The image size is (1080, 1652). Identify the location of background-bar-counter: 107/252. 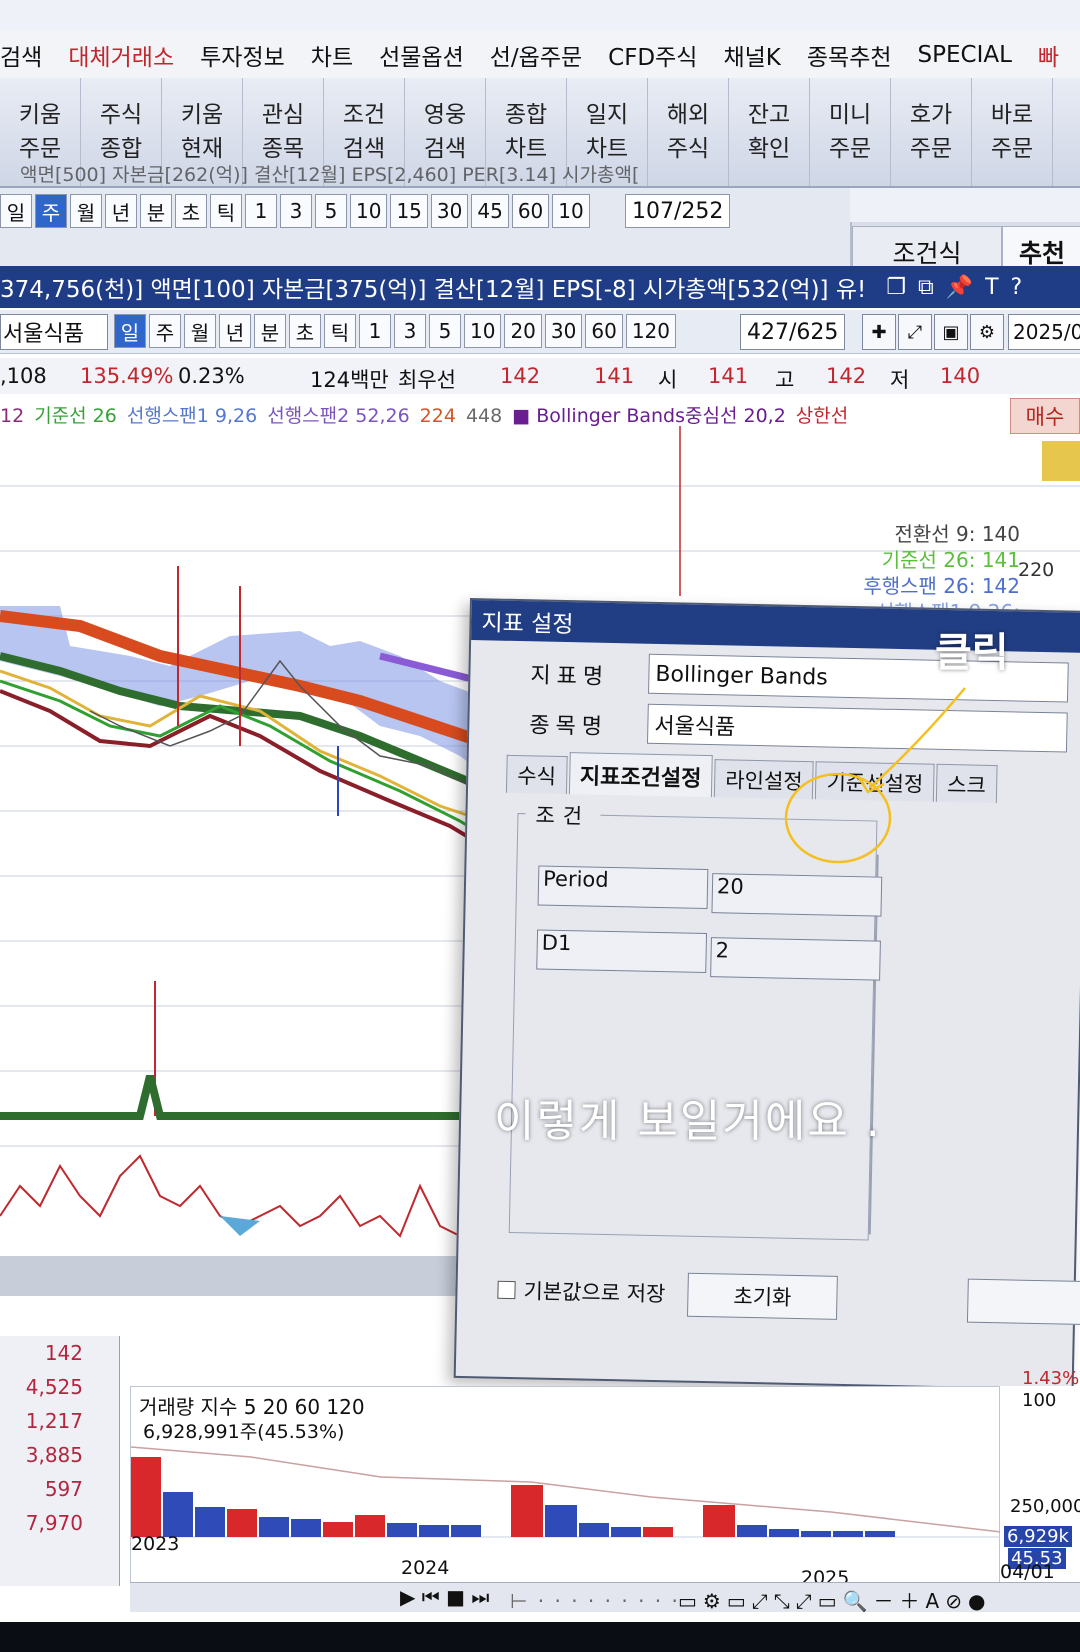
(678, 211).